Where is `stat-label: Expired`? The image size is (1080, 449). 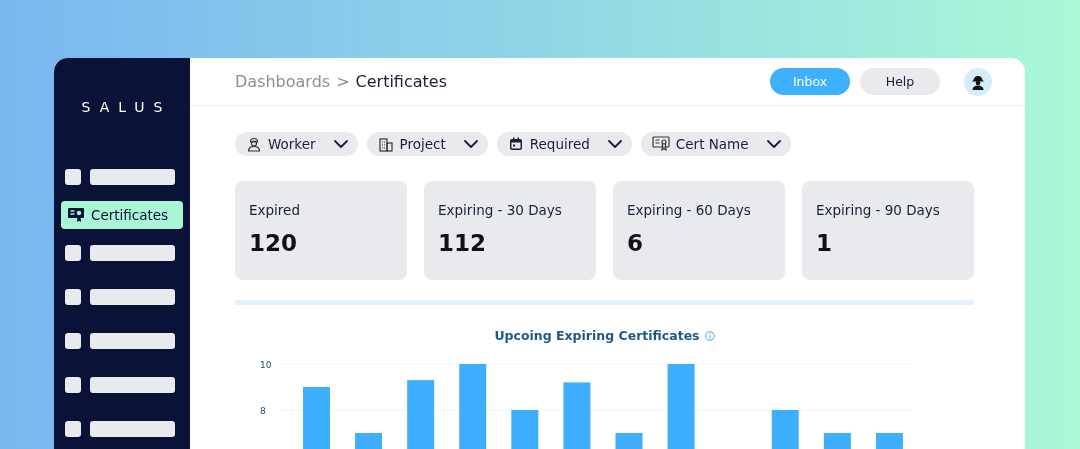
stat-label: Expired is located at coordinates (275, 210).